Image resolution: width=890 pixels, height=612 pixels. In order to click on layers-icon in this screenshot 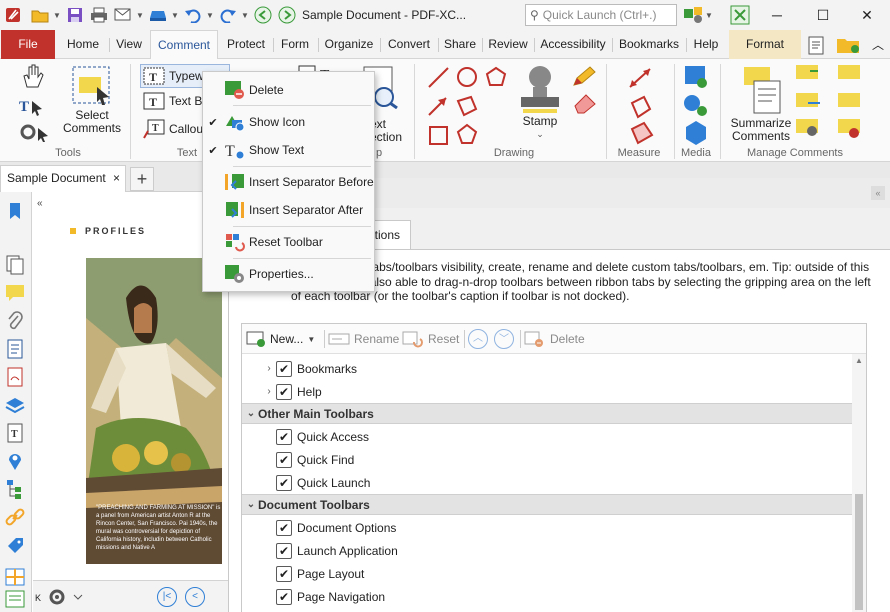, I will do `click(15, 405)`.